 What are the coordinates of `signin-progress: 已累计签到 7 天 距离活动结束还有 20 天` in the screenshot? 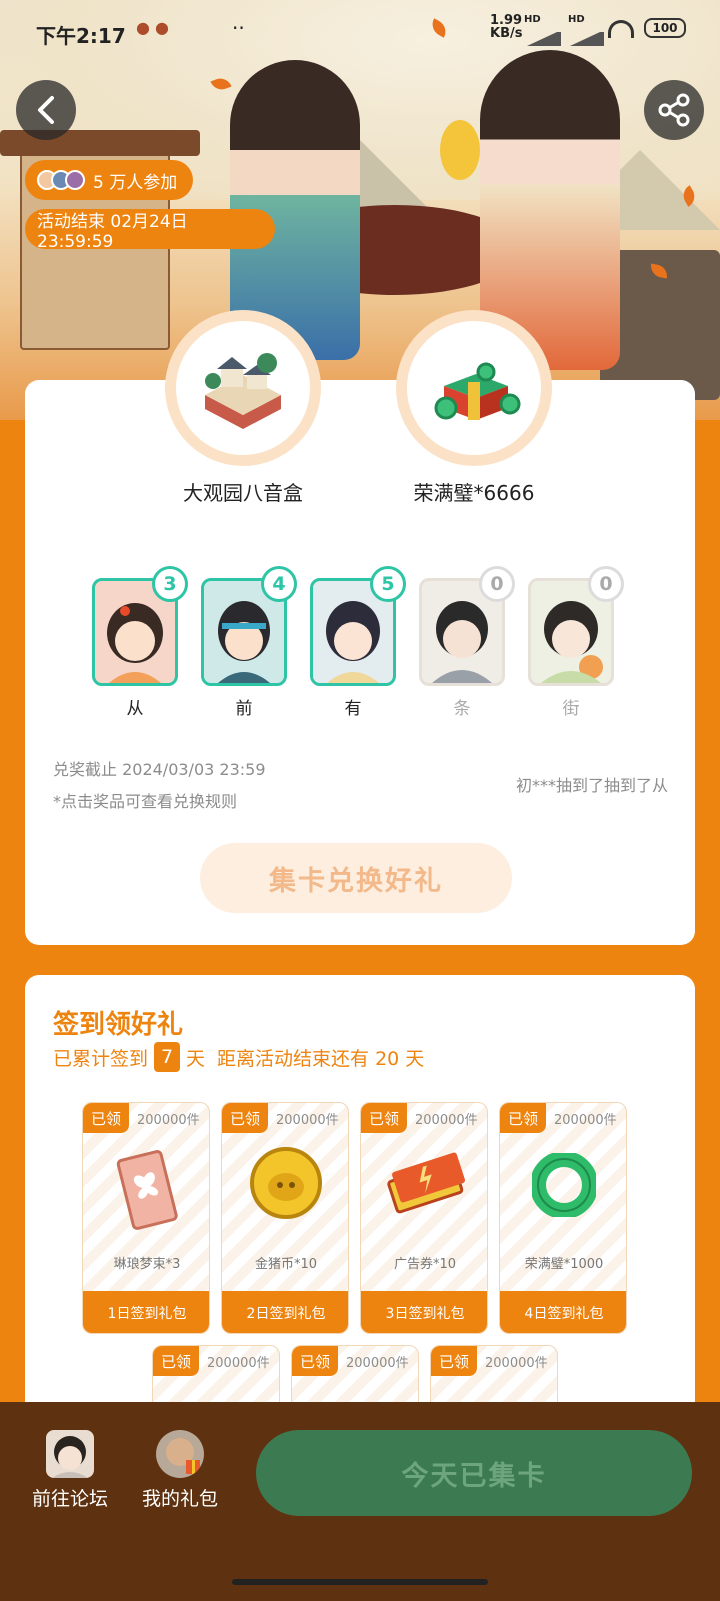 It's located at (238, 1057).